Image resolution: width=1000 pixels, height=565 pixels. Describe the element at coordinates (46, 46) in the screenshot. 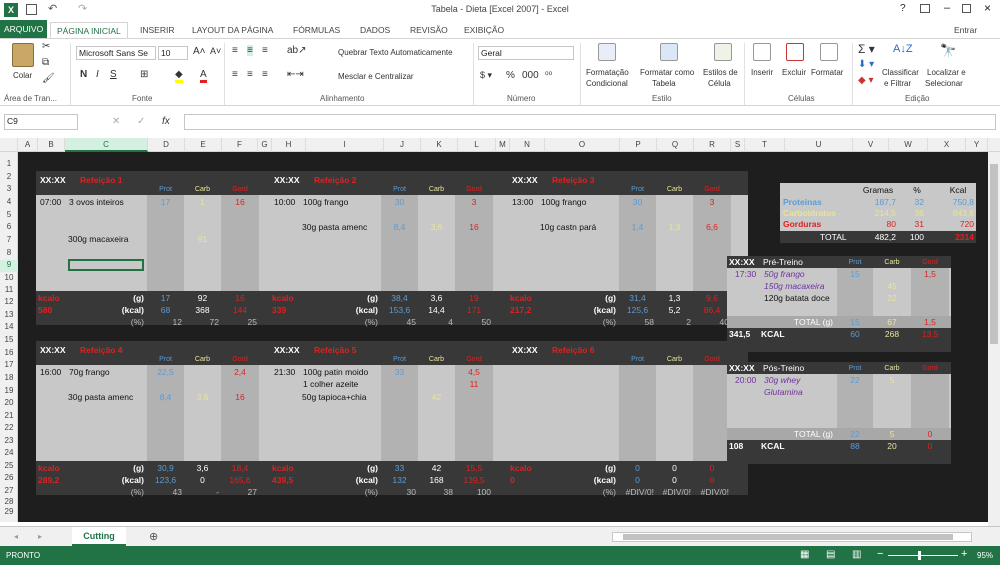

I see `cut-icon: ✂` at that location.